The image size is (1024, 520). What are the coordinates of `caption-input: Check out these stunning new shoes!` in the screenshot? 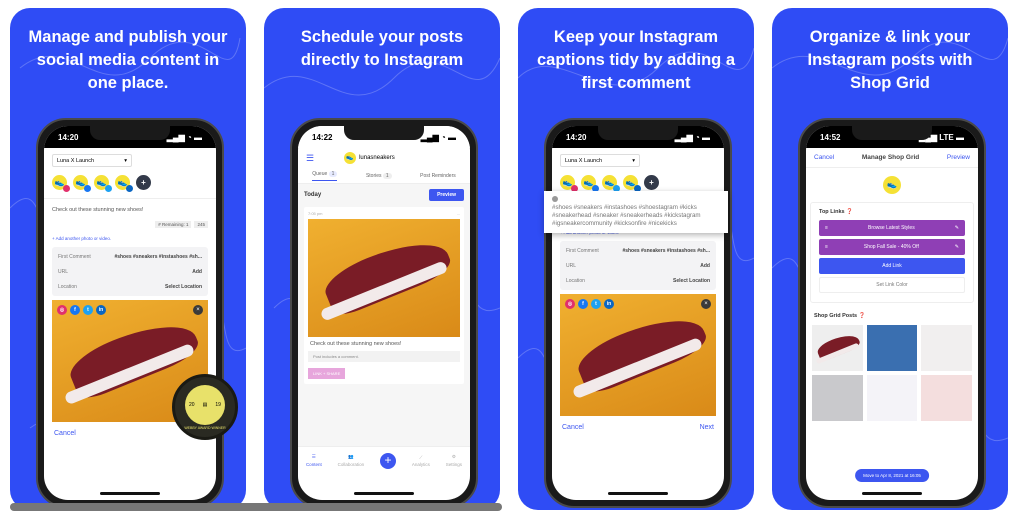 It's located at (130, 209).